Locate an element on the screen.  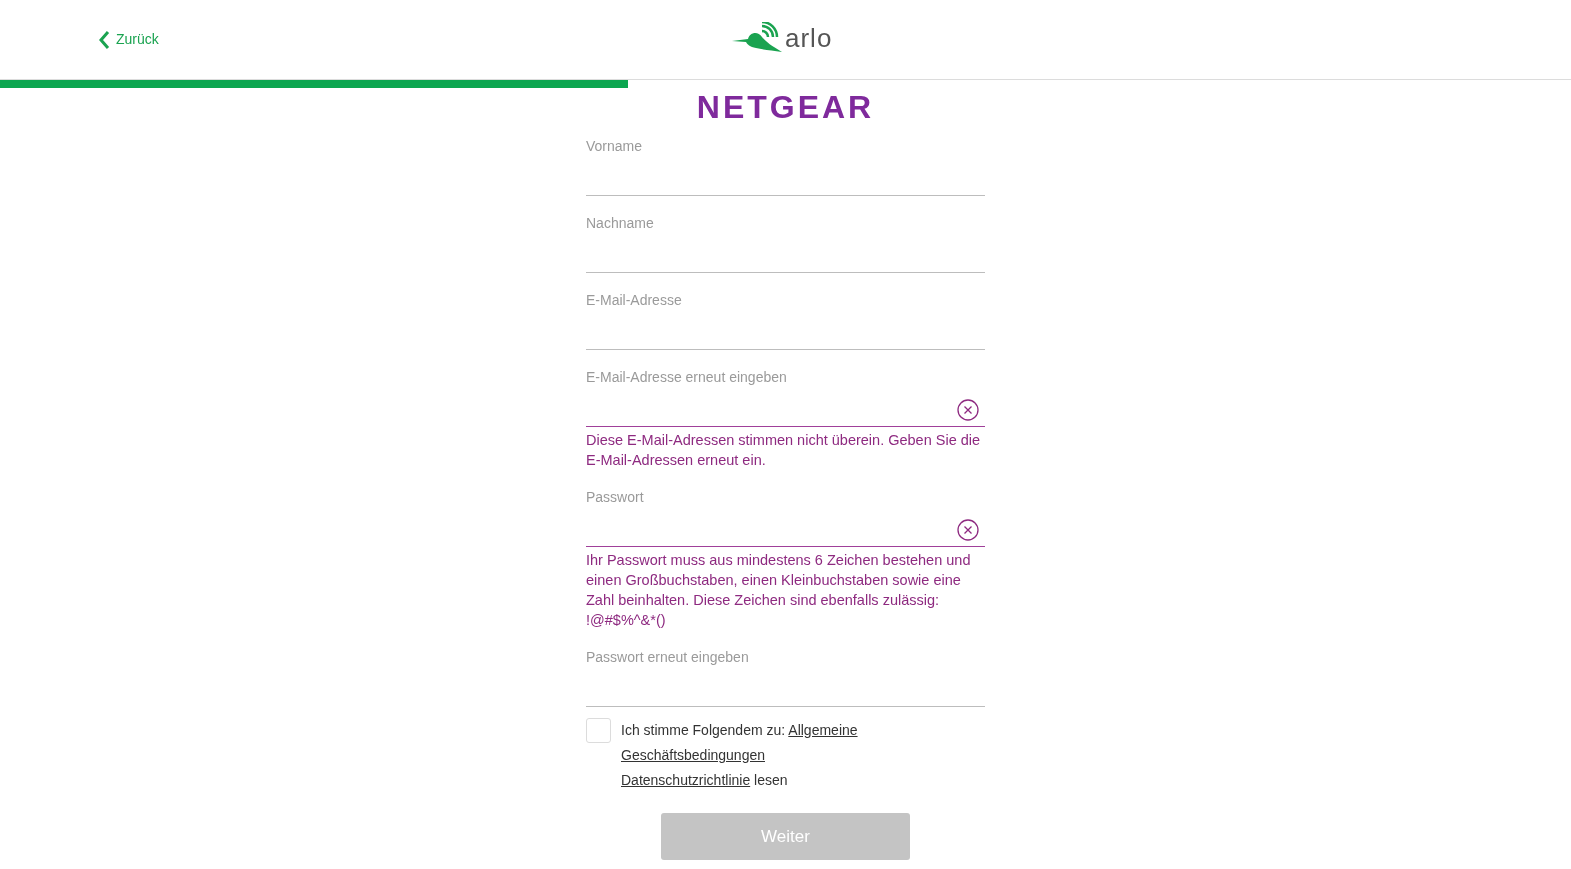
field-label: Nachname is located at coordinates (620, 223).